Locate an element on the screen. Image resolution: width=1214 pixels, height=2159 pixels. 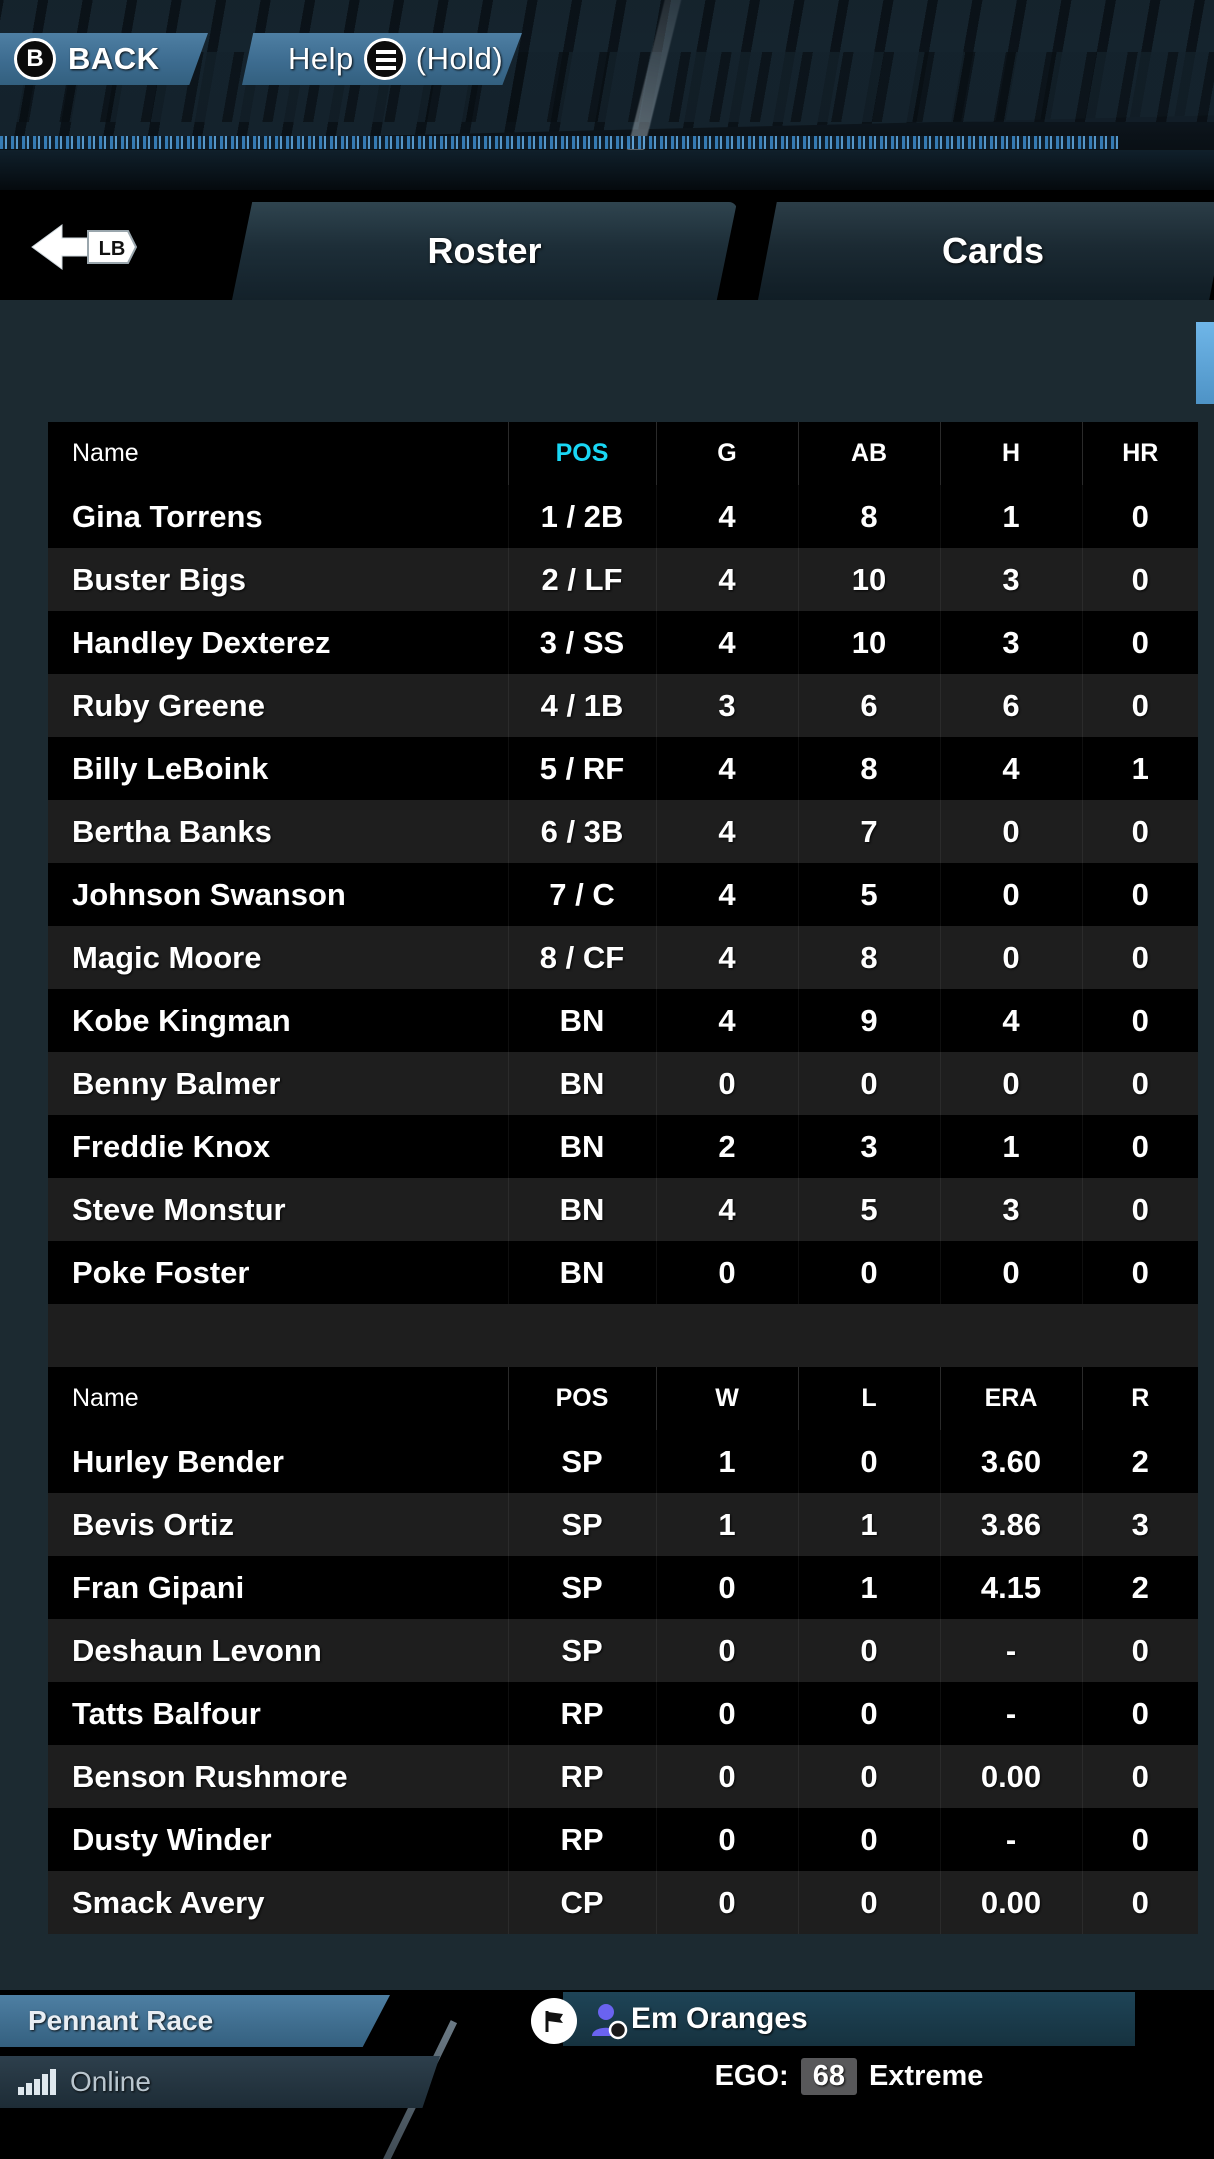
batter-h: 3 is located at coordinates (1011, 642).